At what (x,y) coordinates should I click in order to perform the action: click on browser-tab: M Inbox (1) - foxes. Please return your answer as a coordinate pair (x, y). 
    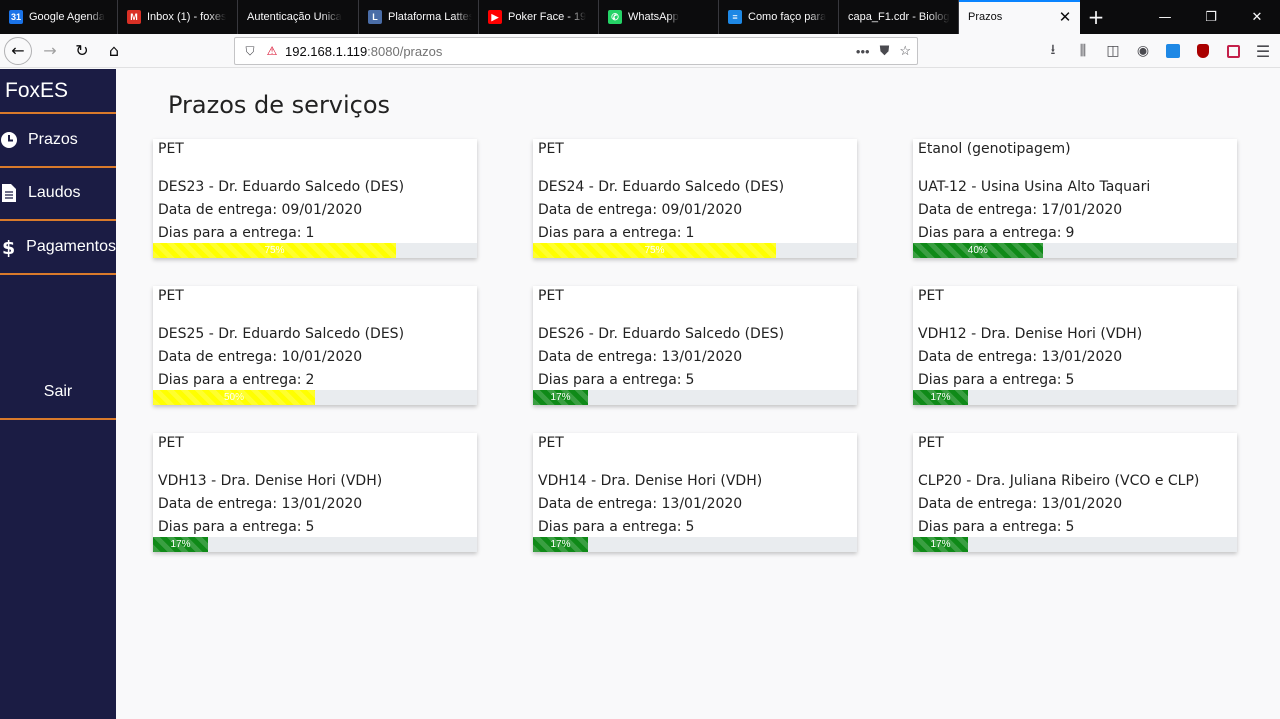
    Looking at the image, I should click on (178, 17).